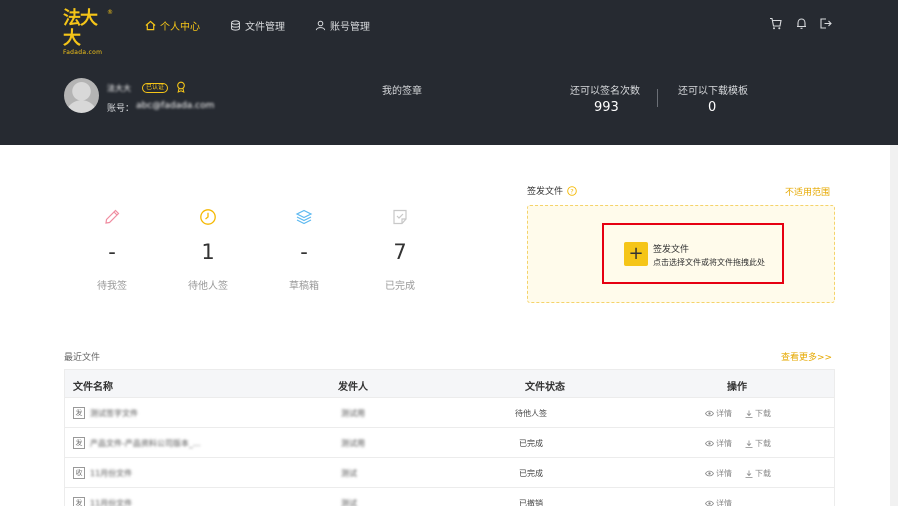 The height and width of the screenshot is (506, 898). I want to click on account-label: 账号：, so click(121, 109).